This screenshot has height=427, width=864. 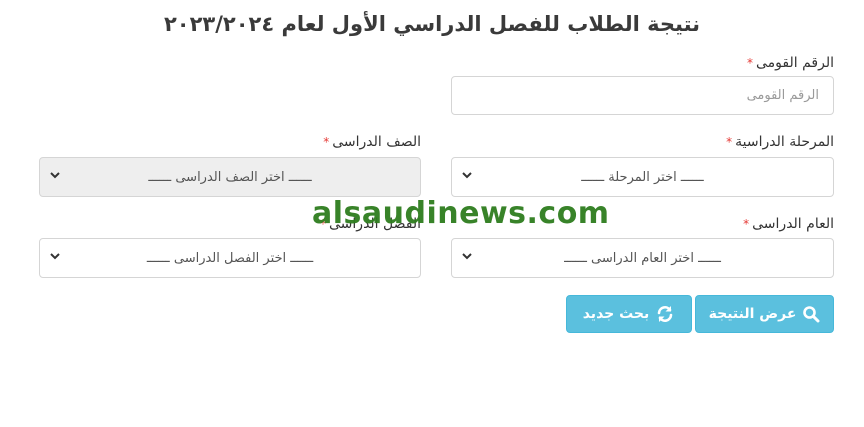 What do you see at coordinates (782, 95) in the screenshot?
I see `national-id-placeholder: الرقم القومى` at bounding box center [782, 95].